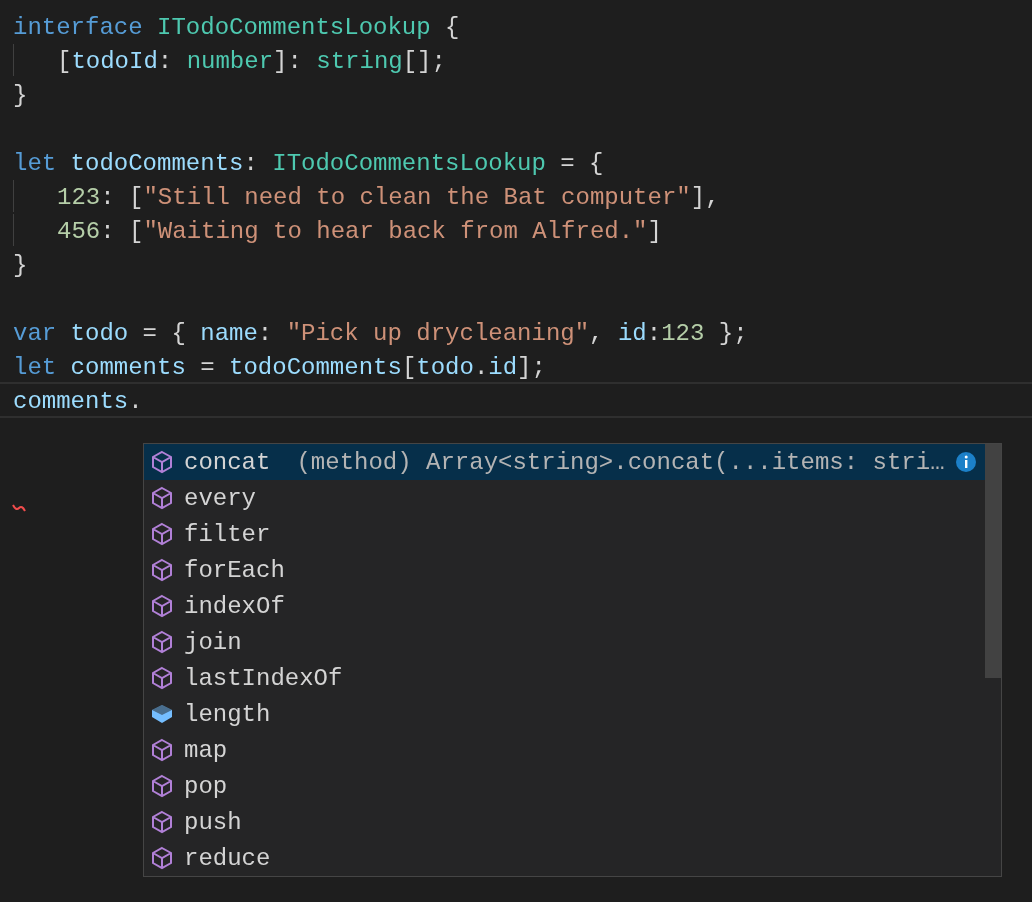 Image resolution: width=1032 pixels, height=902 pixels. Describe the element at coordinates (19, 508) in the screenshot. I see `error-squiggle-icon` at that location.